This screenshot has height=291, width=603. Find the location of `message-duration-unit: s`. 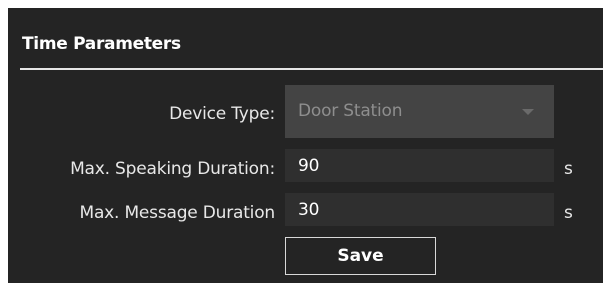

message-duration-unit: s is located at coordinates (568, 213).